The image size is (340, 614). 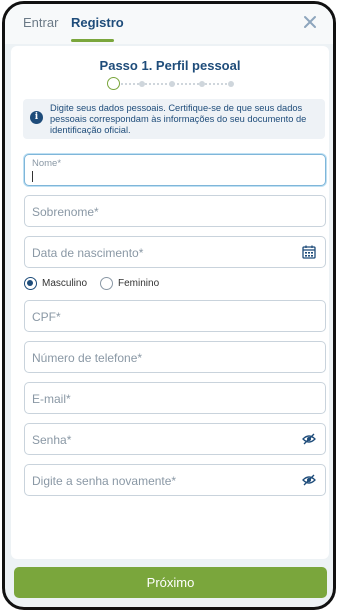 What do you see at coordinates (170, 582) in the screenshot?
I see `next-button: Próximo` at bounding box center [170, 582].